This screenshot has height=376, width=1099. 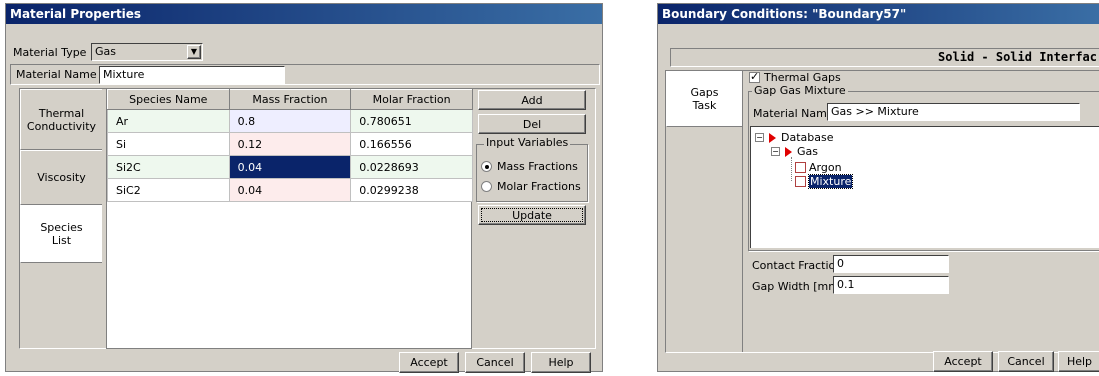 I want to click on mass-fractions-label: Mass Fractions, so click(x=537, y=166).